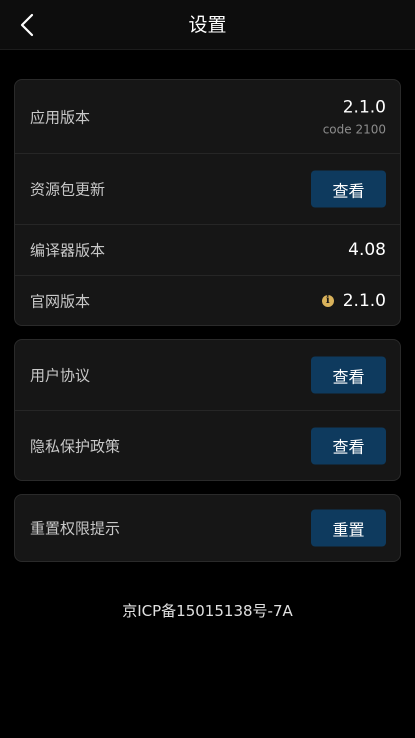 This screenshot has width=415, height=738. What do you see at coordinates (348, 445) in the screenshot?
I see `privacy-policy-view-button: 查看` at bounding box center [348, 445].